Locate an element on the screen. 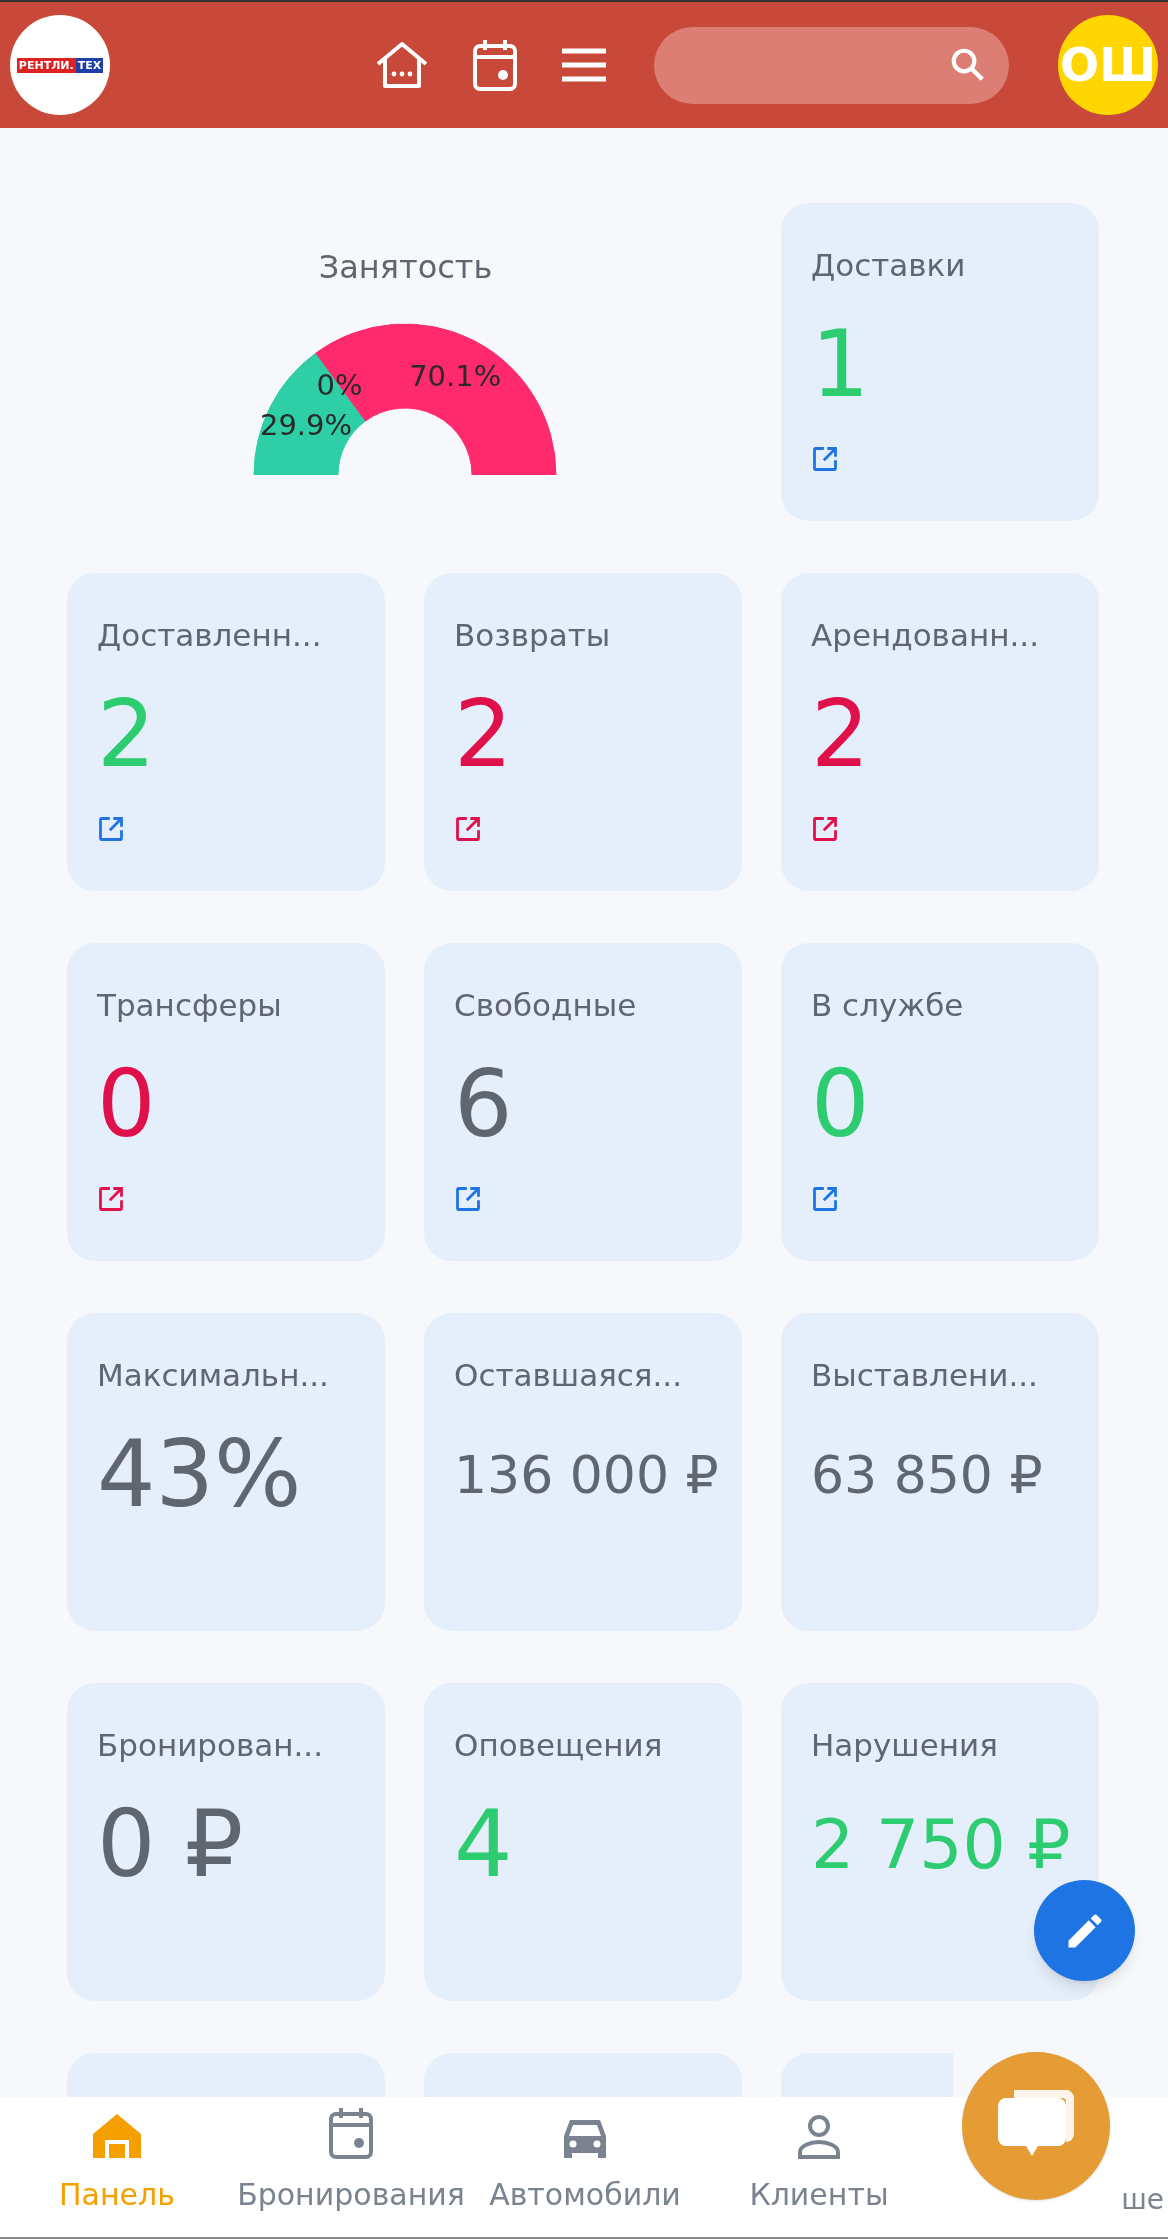 This screenshot has width=1168, height=2239. card-value: 43% is located at coordinates (199, 1475).